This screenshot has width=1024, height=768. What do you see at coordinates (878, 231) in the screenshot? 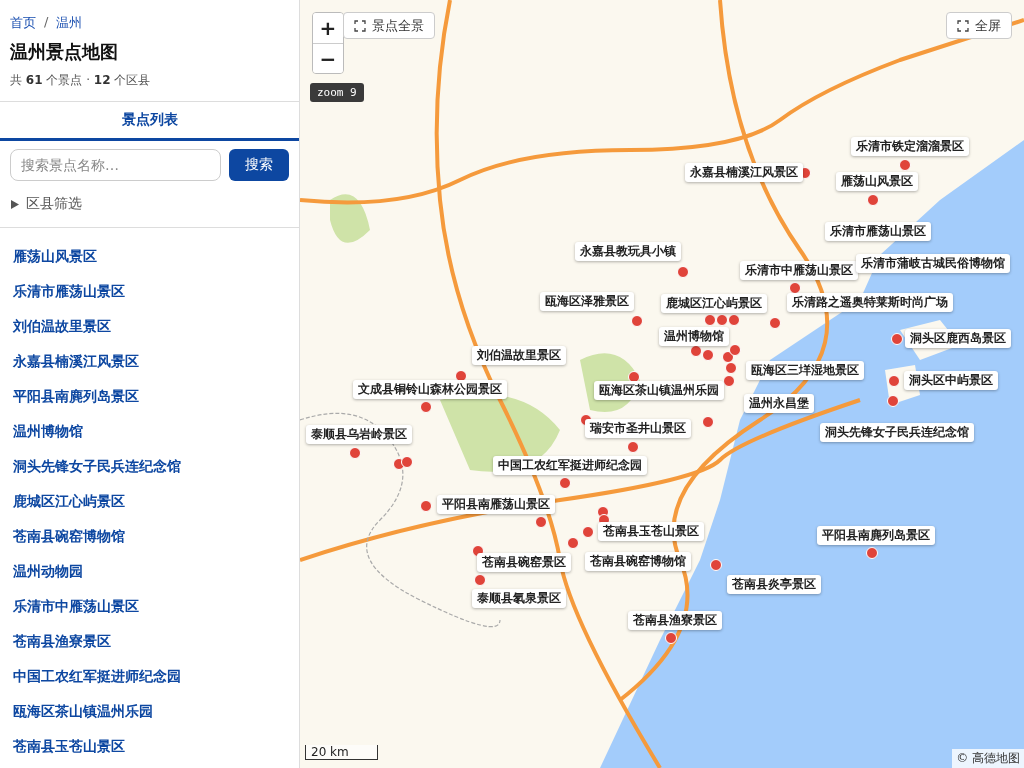
I see `marker-label: 乐清市雁荡山景区` at bounding box center [878, 231].